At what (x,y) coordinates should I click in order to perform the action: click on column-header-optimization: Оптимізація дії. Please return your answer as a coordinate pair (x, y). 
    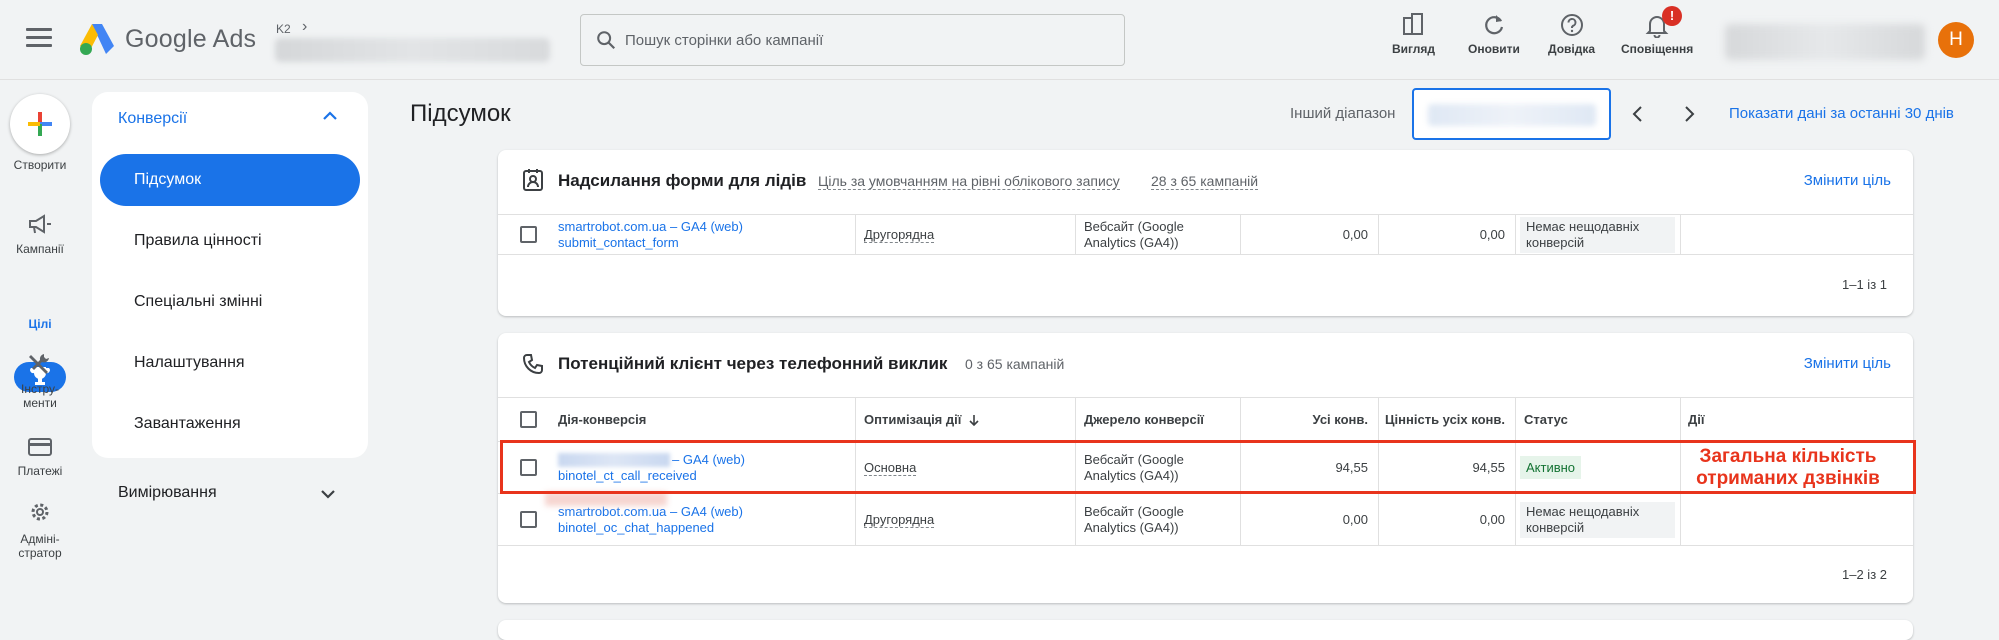
    Looking at the image, I should click on (922, 419).